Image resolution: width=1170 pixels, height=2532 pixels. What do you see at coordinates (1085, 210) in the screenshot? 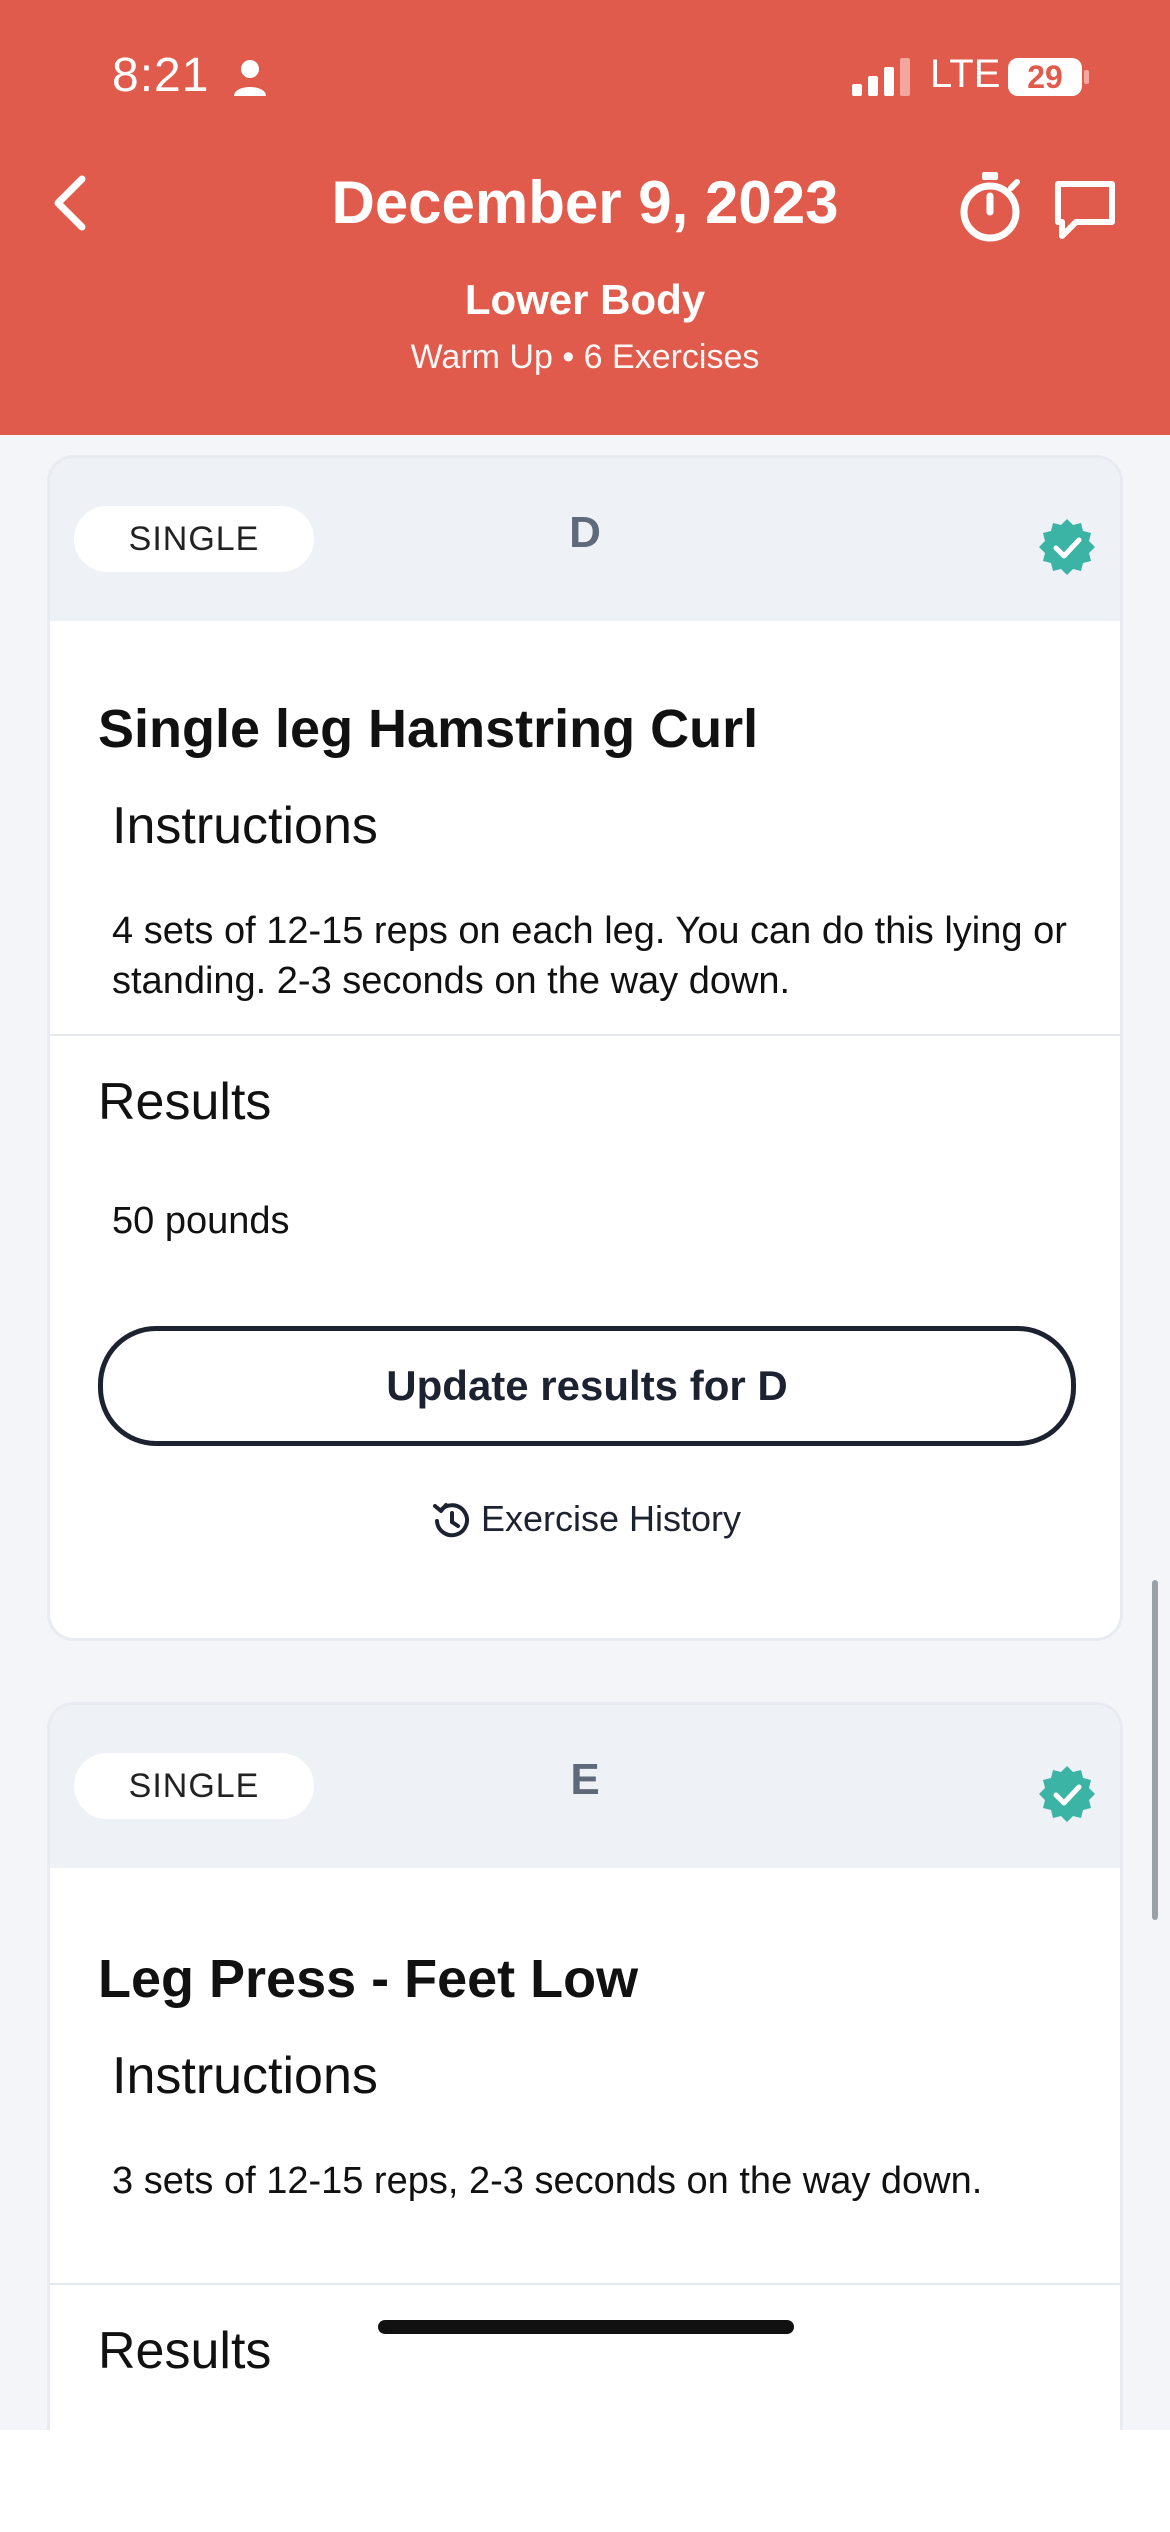
I see `chat-icon` at bounding box center [1085, 210].